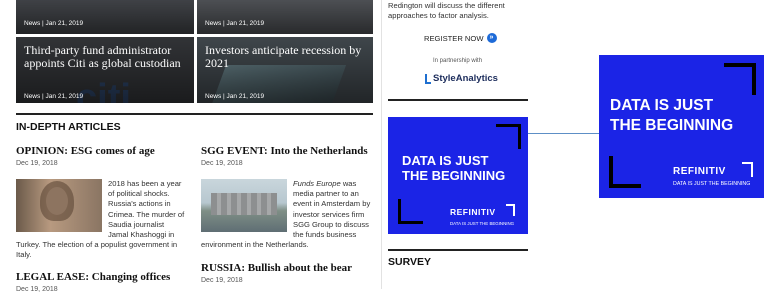 Image resolution: width=764 pixels, height=293 pixels. What do you see at coordinates (286, 57) in the screenshot?
I see `tile-title: Investors anticipate recession by 2021` at bounding box center [286, 57].